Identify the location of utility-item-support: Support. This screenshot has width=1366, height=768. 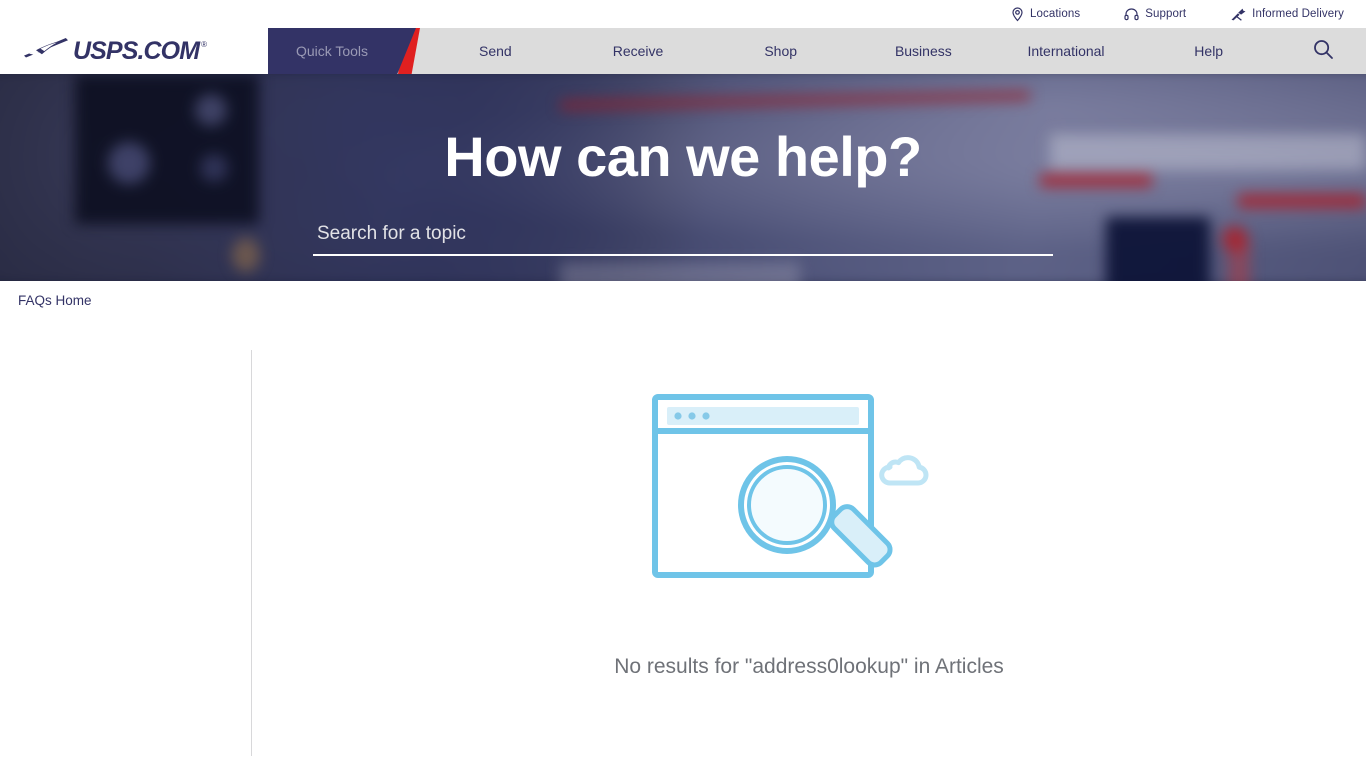
(1155, 14).